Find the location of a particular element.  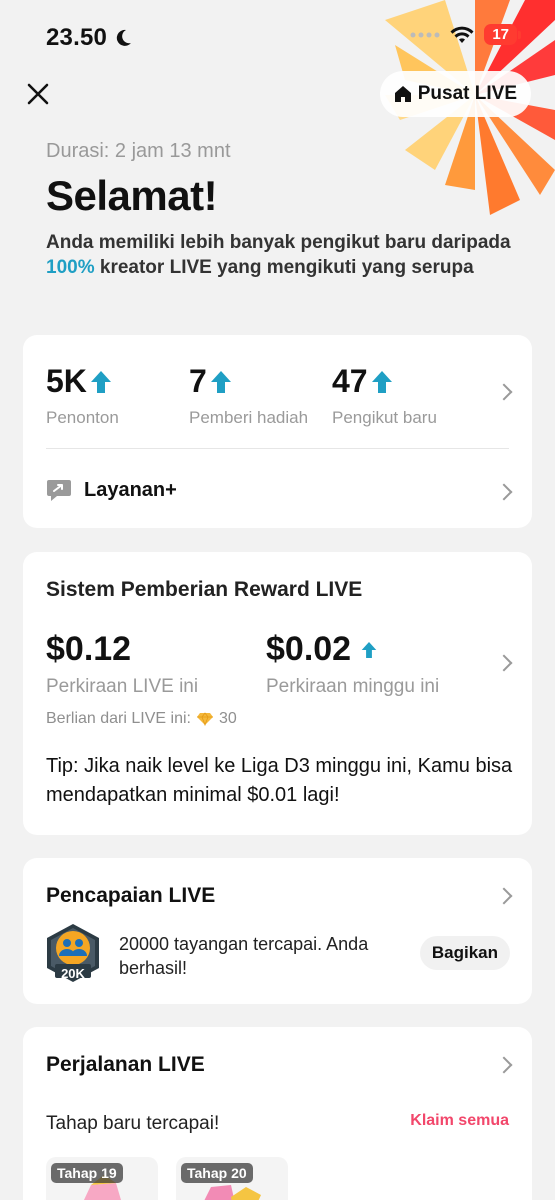

achievement-text: 20000 tayangan tercapai. Anda berhasil! is located at coordinates (244, 956).